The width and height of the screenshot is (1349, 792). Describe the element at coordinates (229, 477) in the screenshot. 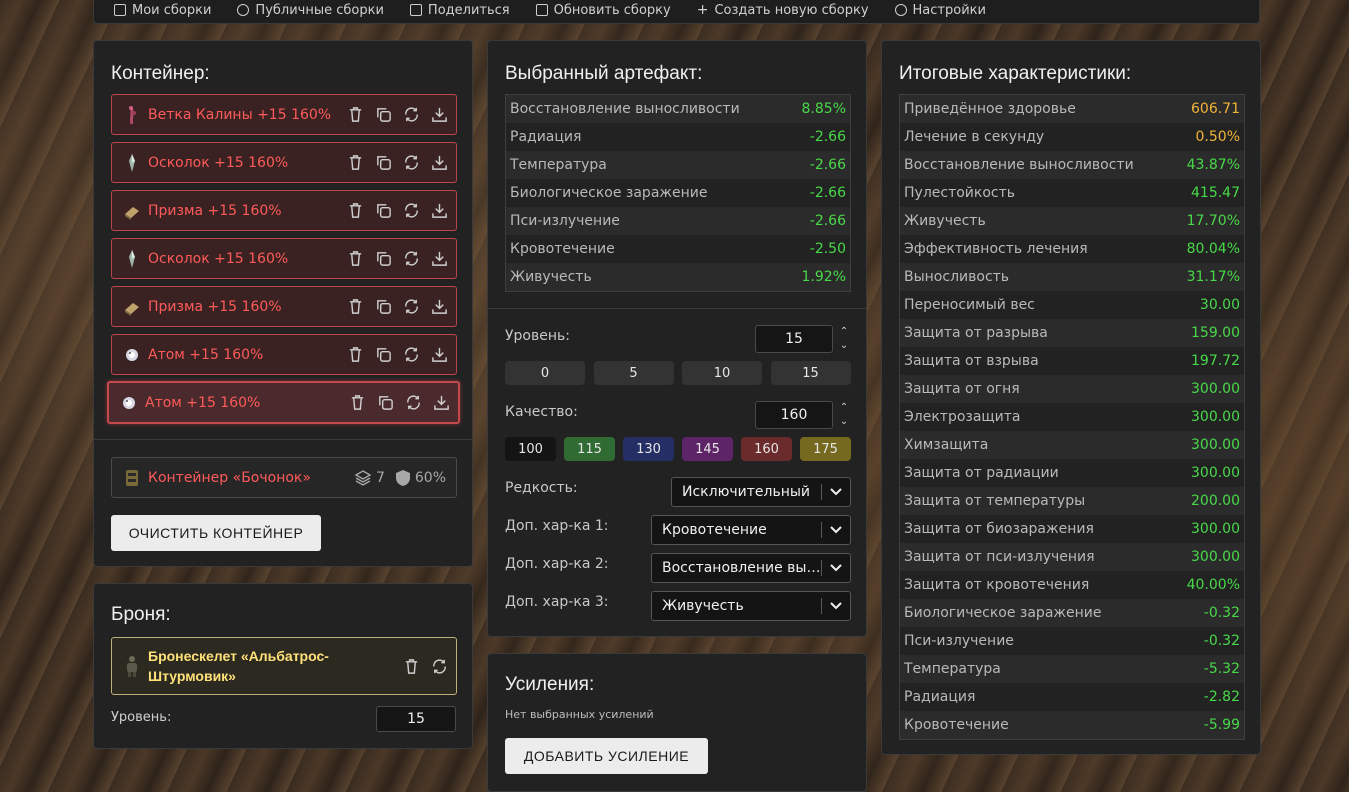

I see `barrel-name: Контейнер «Бочонок»` at that location.